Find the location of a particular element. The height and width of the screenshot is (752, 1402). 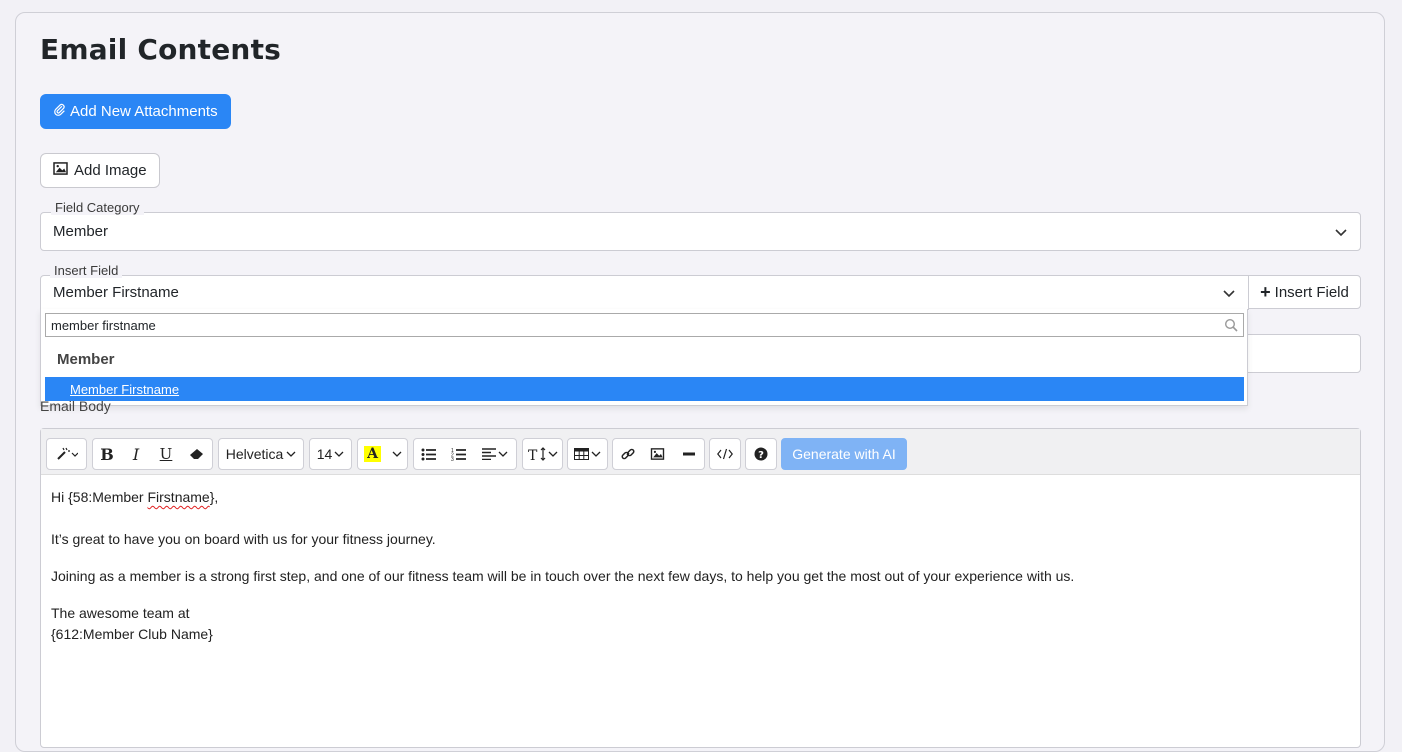

font-size-select: 14 is located at coordinates (330, 454).